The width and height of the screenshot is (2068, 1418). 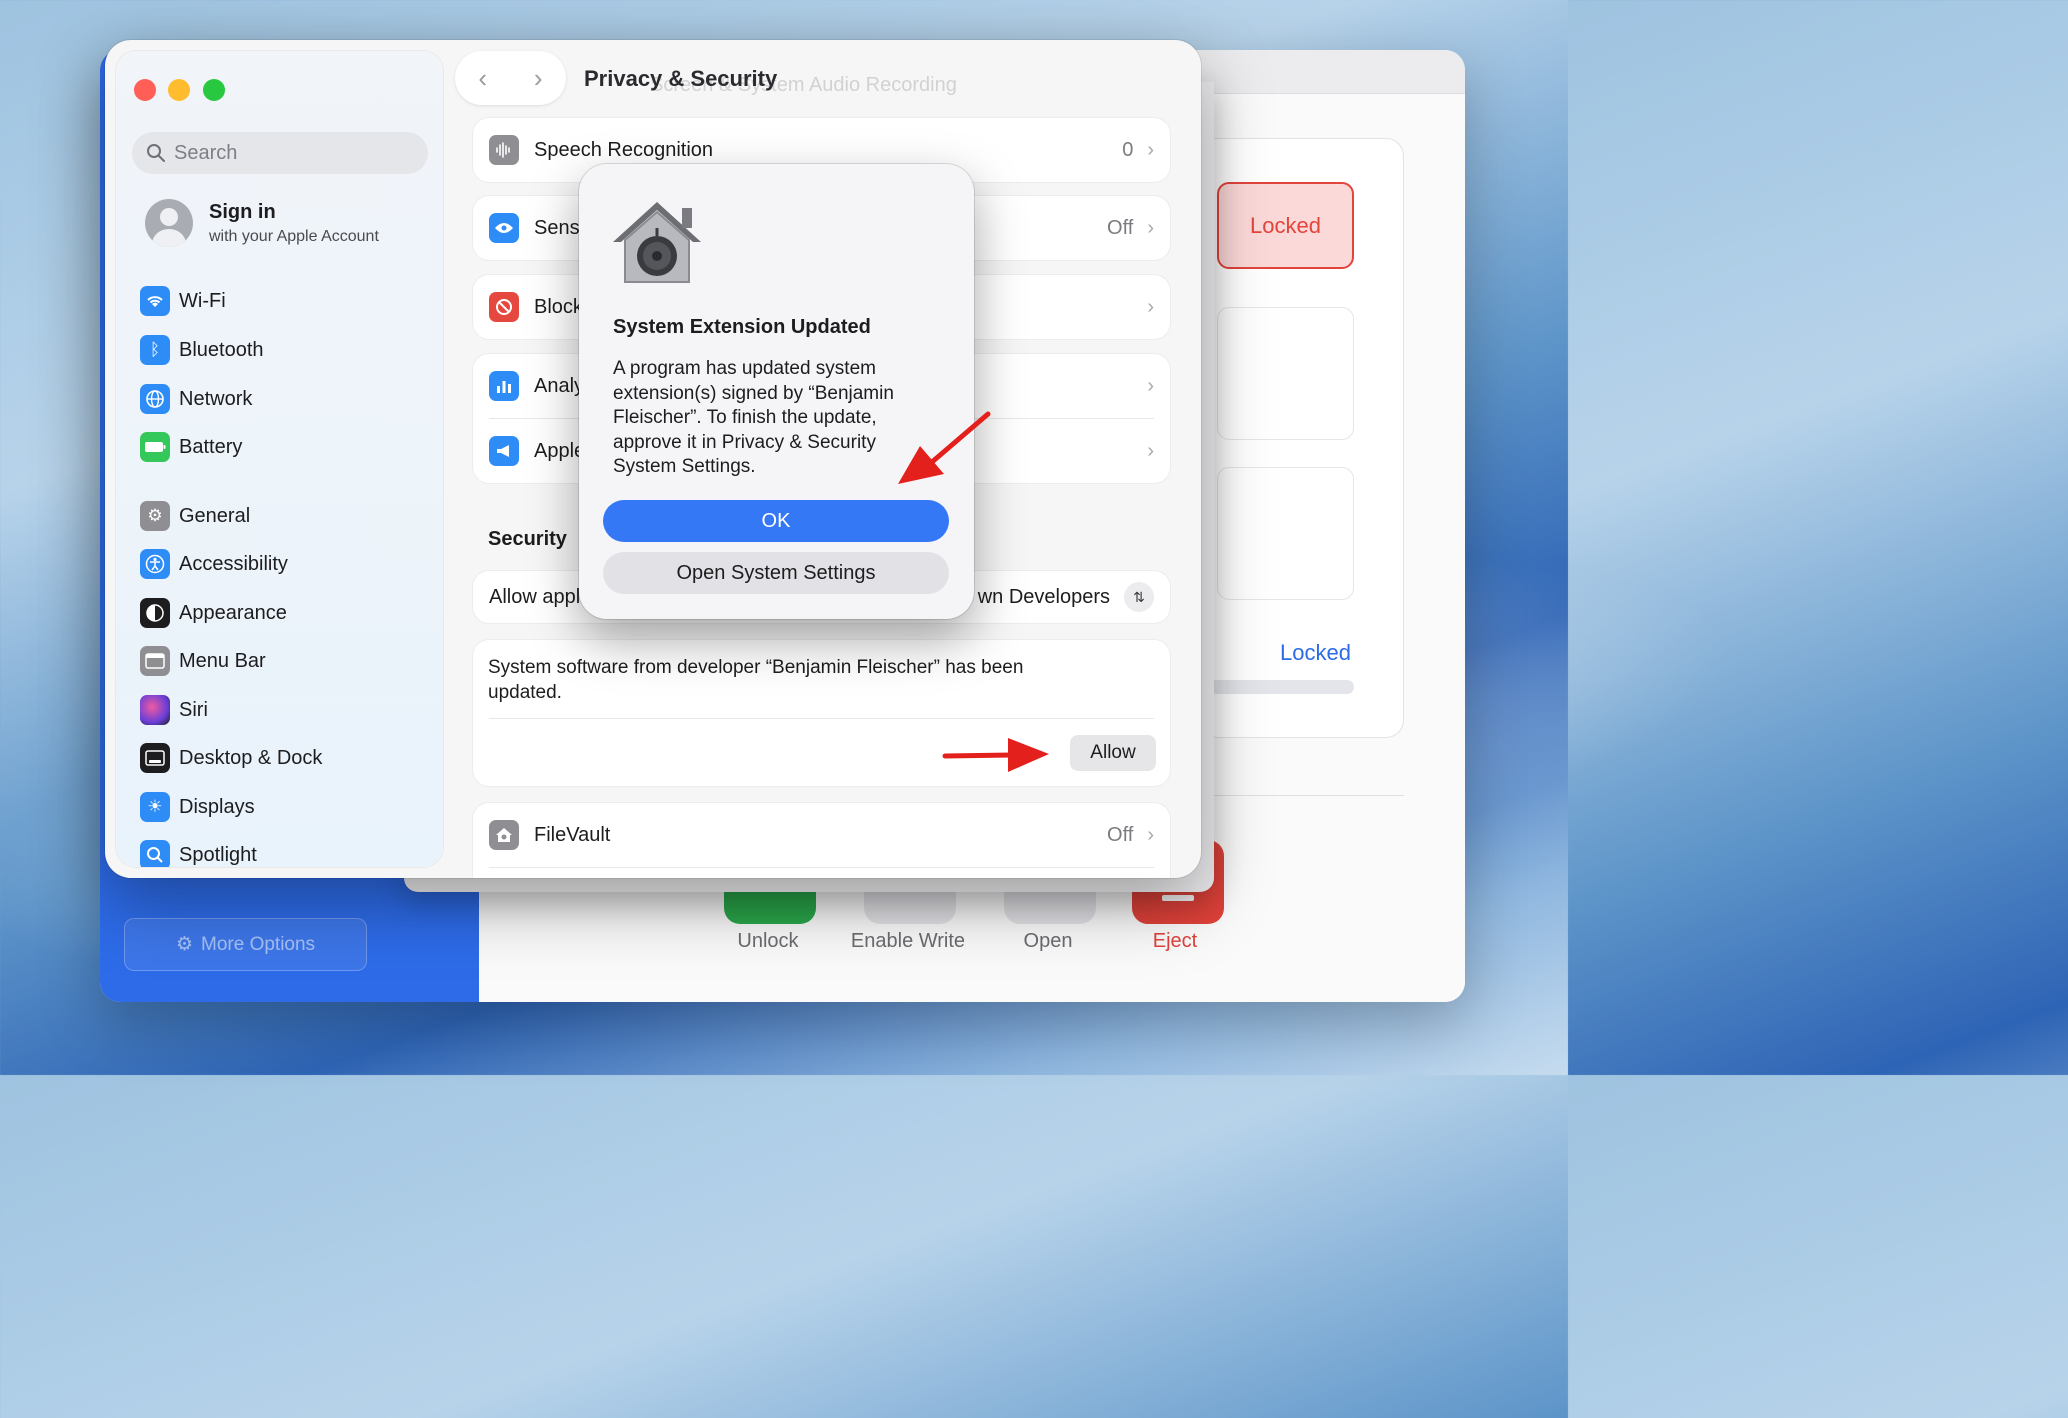 What do you see at coordinates (538, 78) in the screenshot?
I see `forward-button: ›` at bounding box center [538, 78].